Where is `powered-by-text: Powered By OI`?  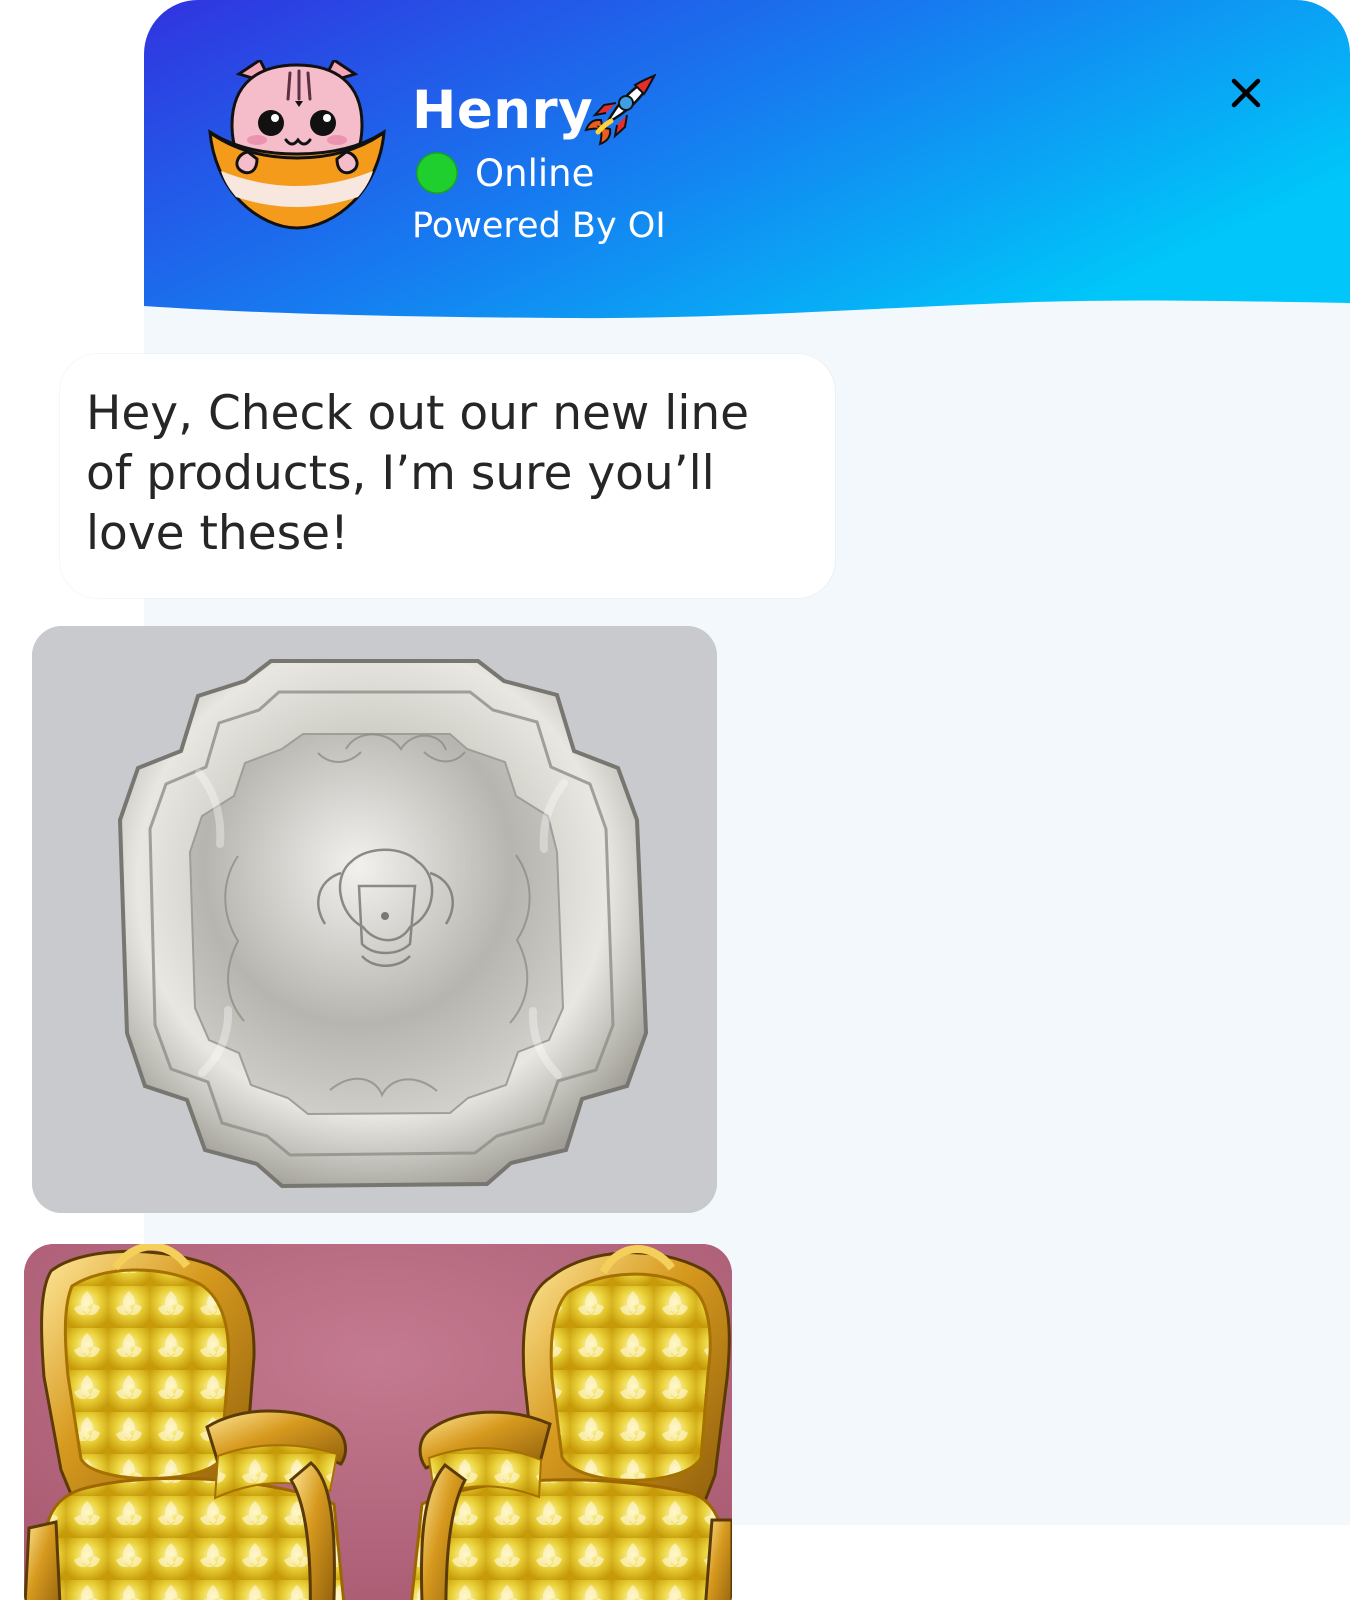
powered-by-text: Powered By OI is located at coordinates (539, 226).